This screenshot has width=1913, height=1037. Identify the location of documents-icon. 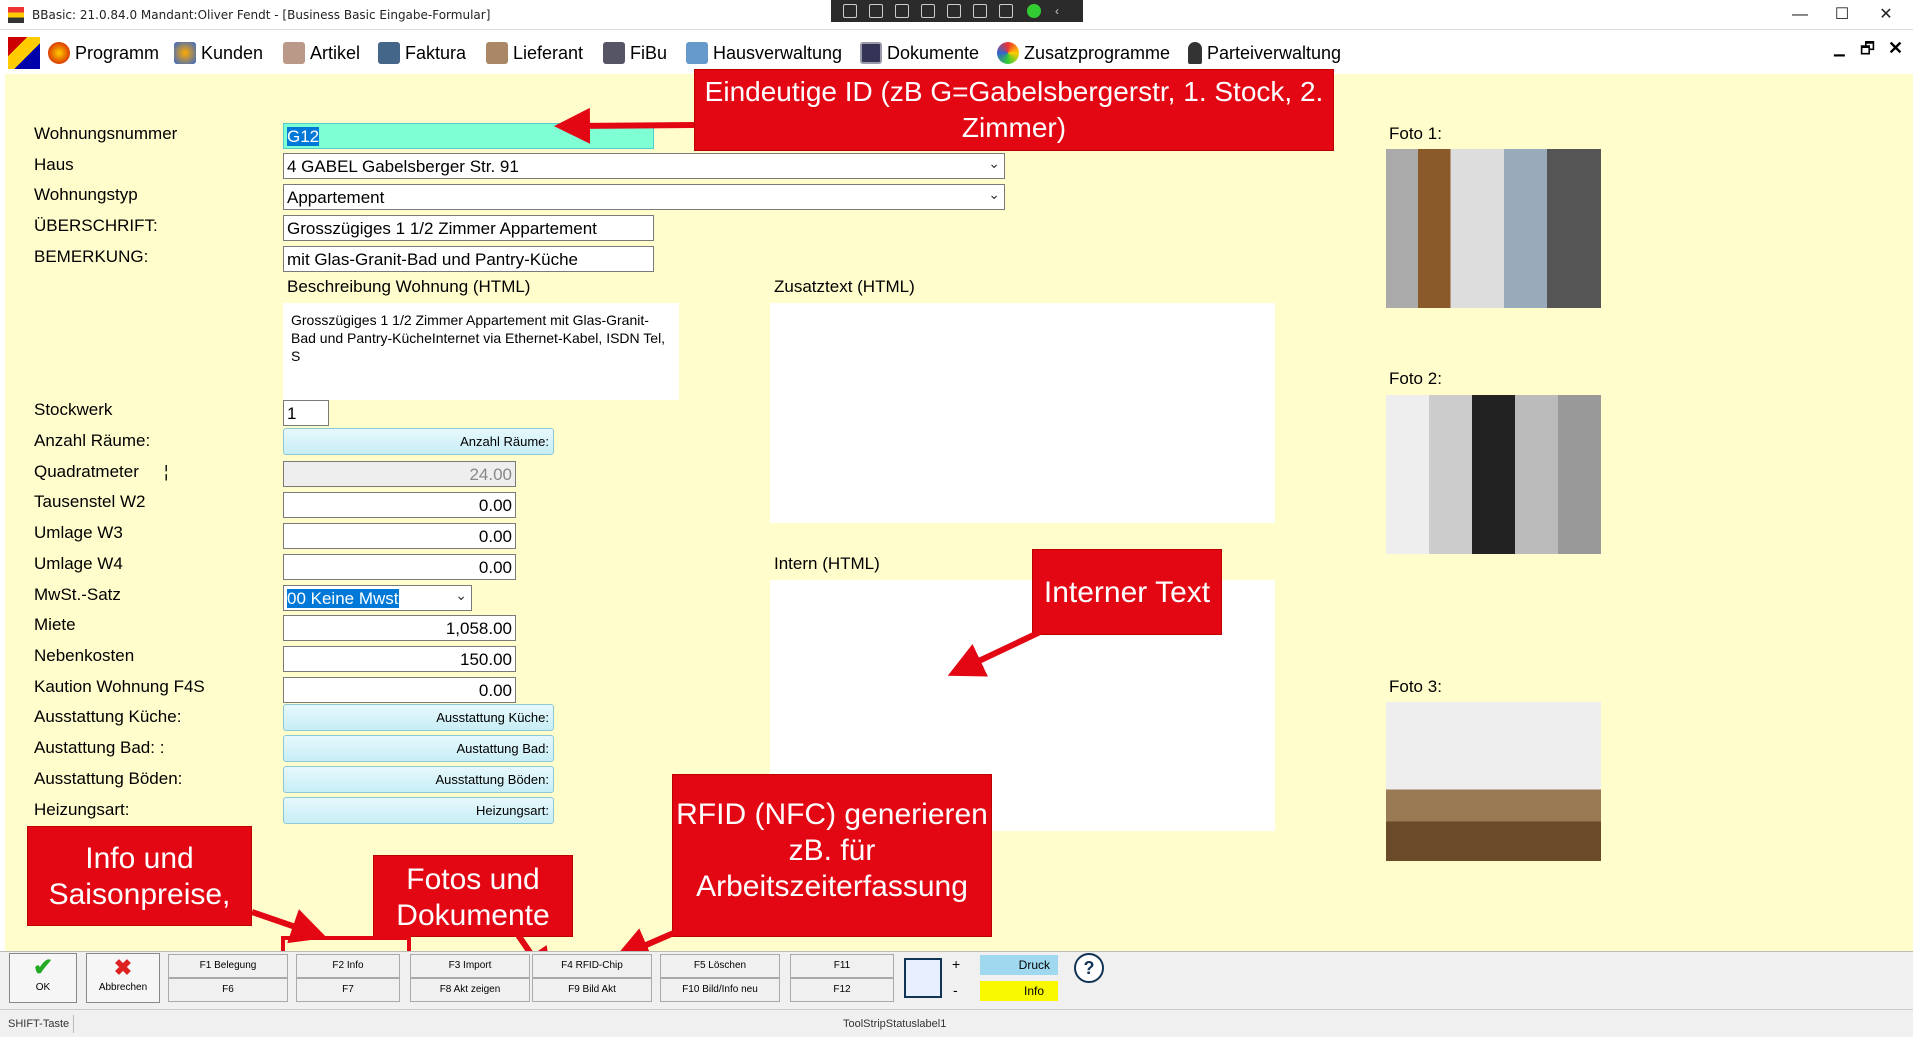
(871, 53).